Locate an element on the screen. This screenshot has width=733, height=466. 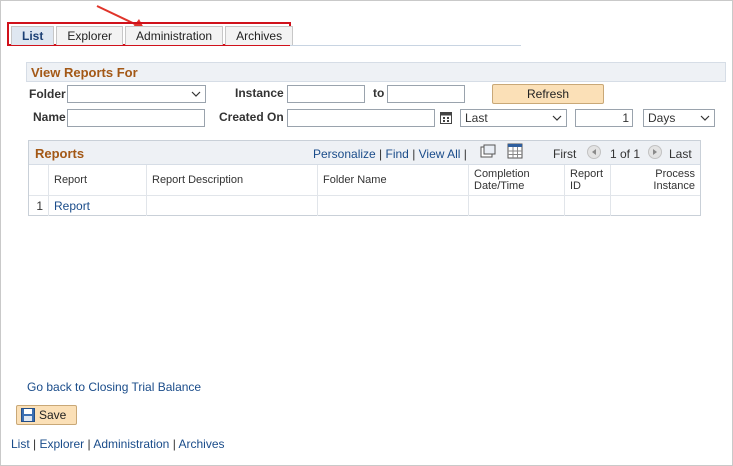
report-link: Report is located at coordinates (72, 206).